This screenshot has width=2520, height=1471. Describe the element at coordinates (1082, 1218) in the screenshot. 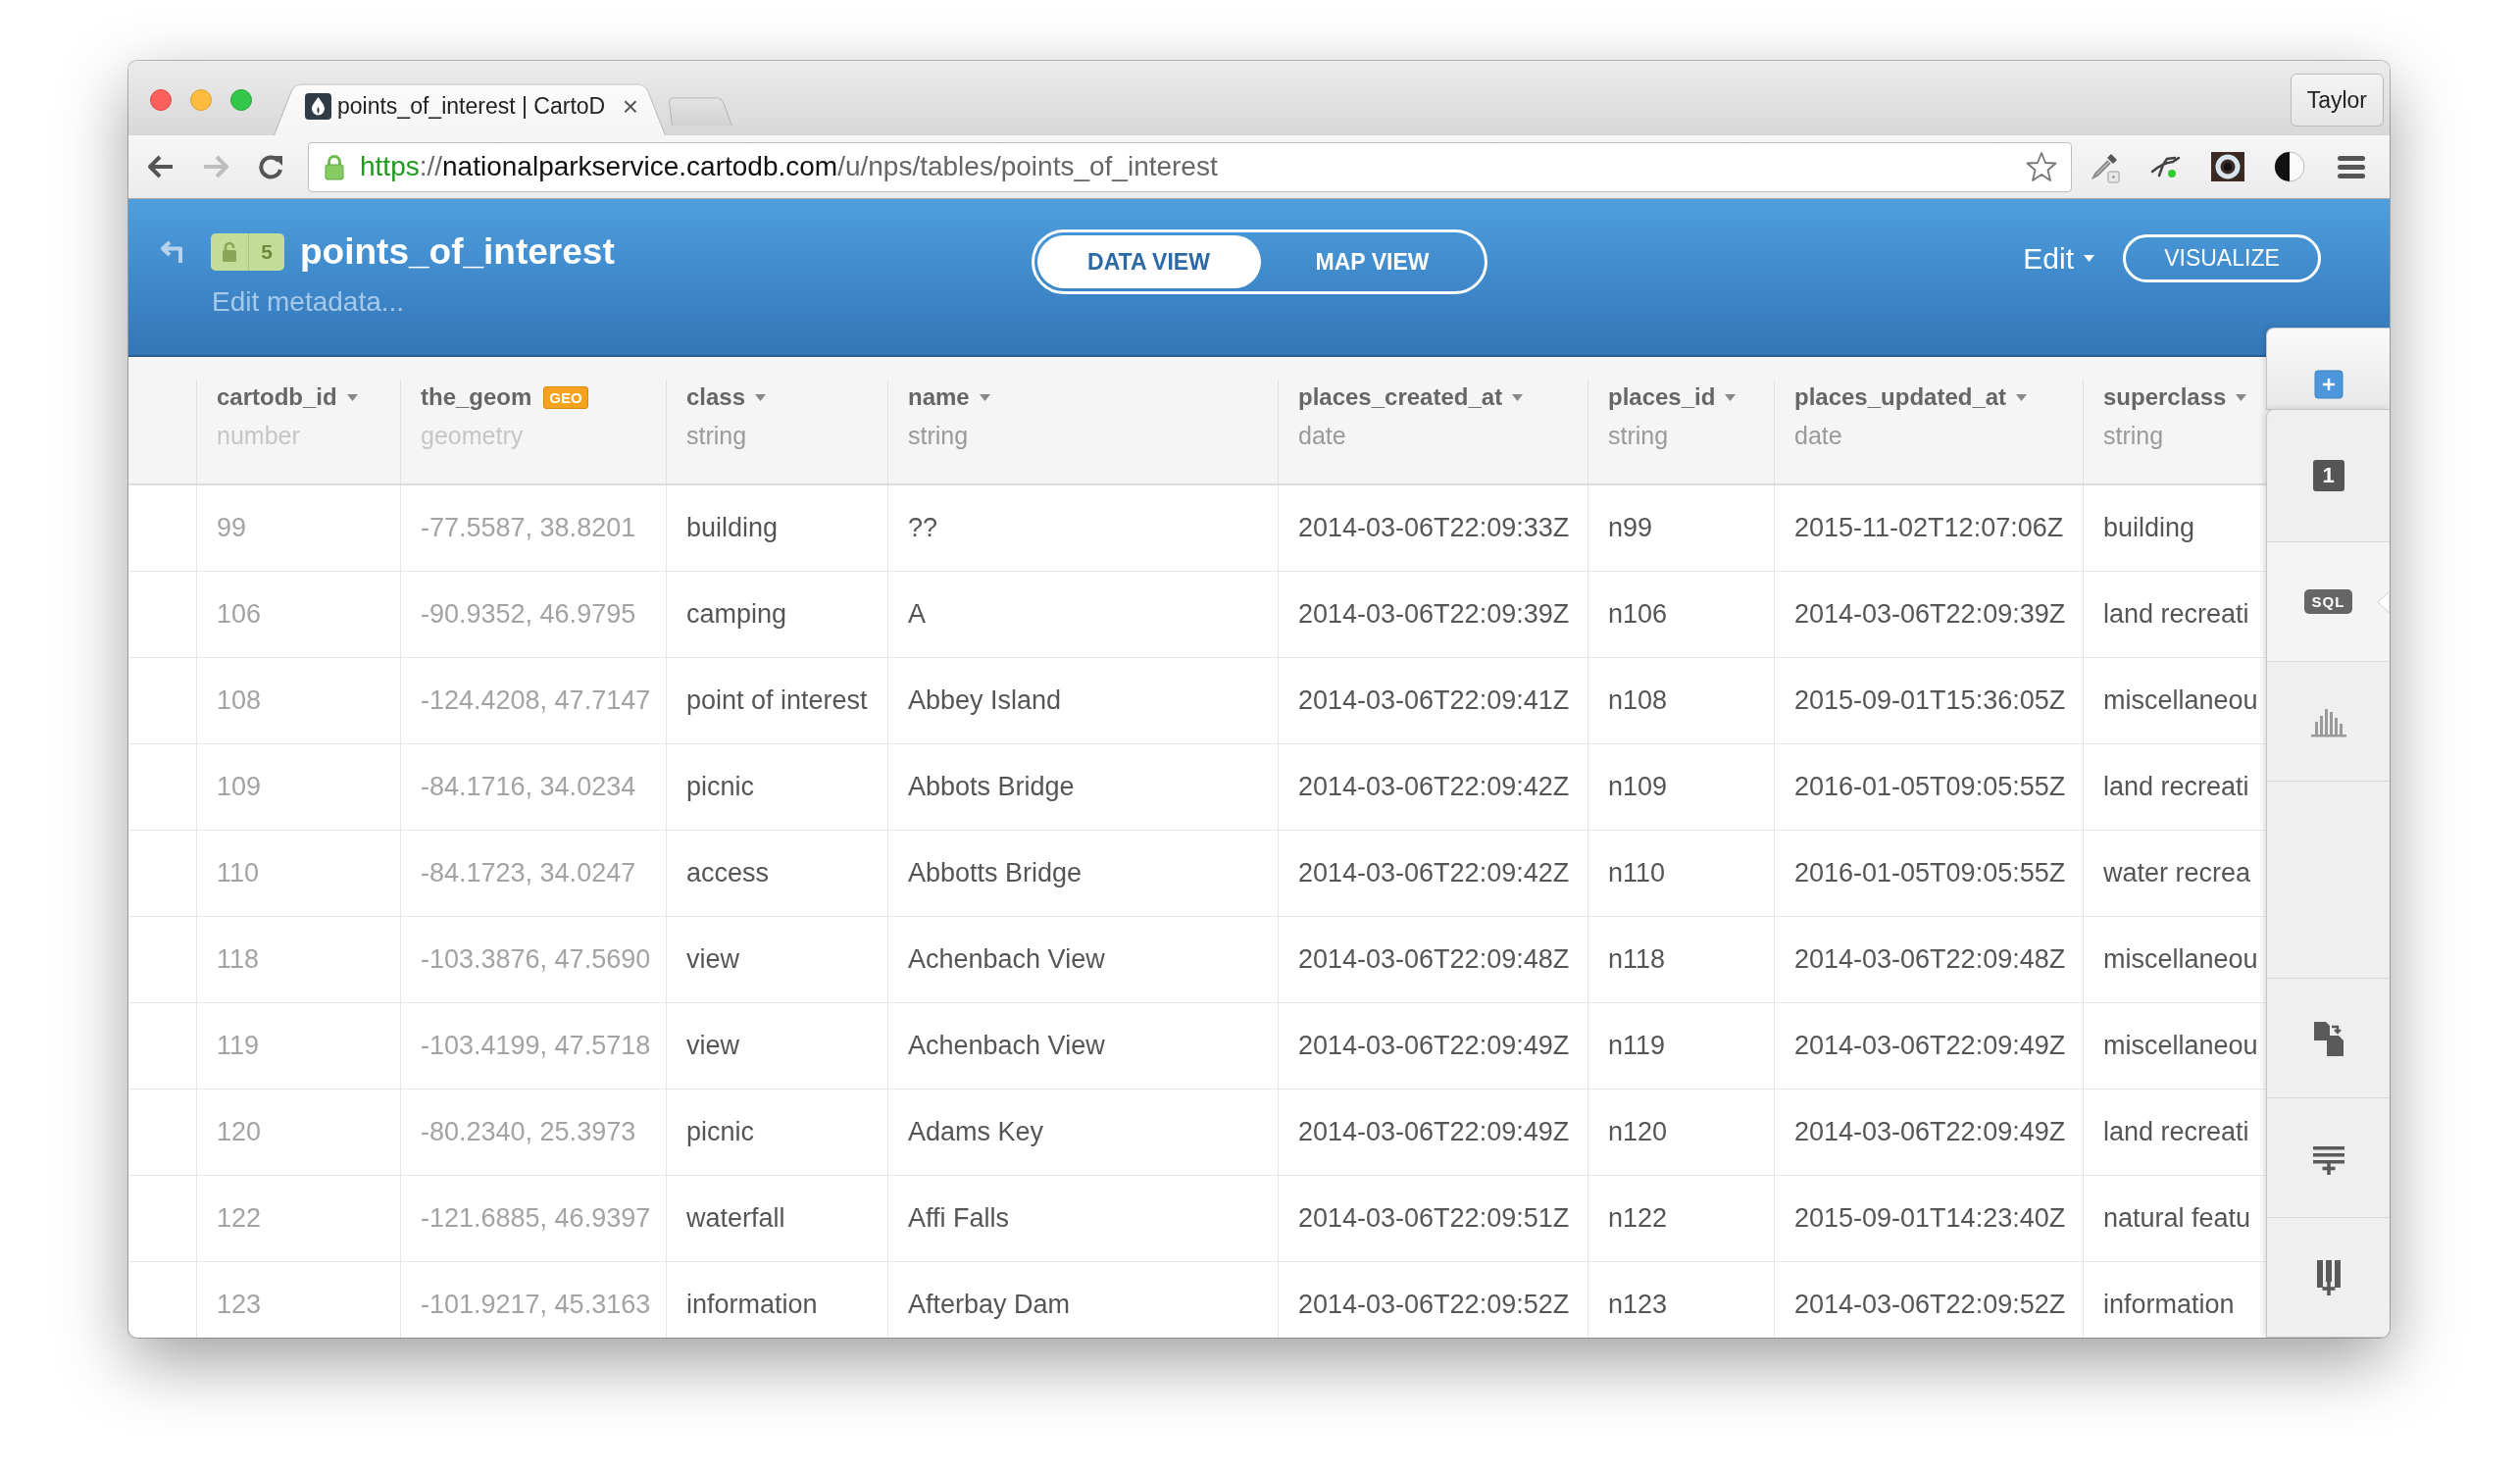

I see `table-cell: Affi Falls` at that location.